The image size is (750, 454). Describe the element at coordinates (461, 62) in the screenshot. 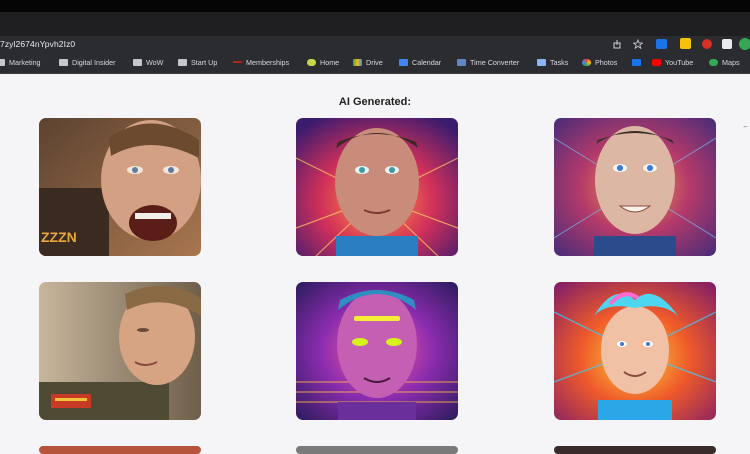

I see `time-converter-icon` at that location.